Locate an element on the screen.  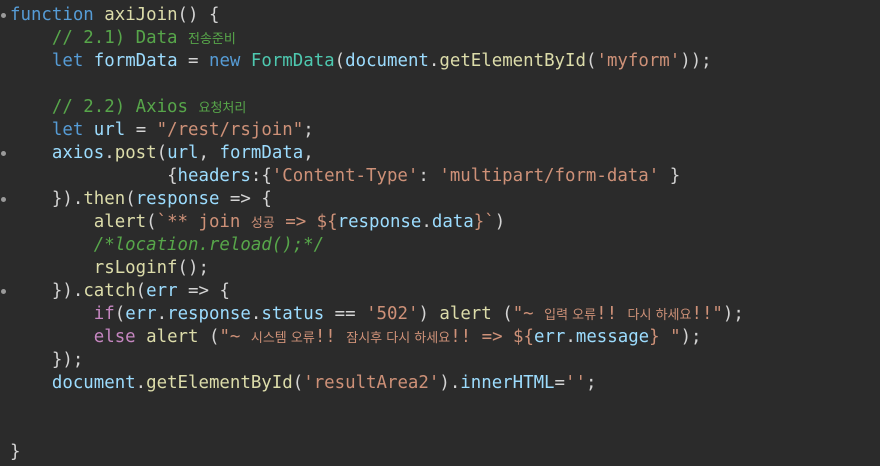
token: (); is located at coordinates (193, 268).